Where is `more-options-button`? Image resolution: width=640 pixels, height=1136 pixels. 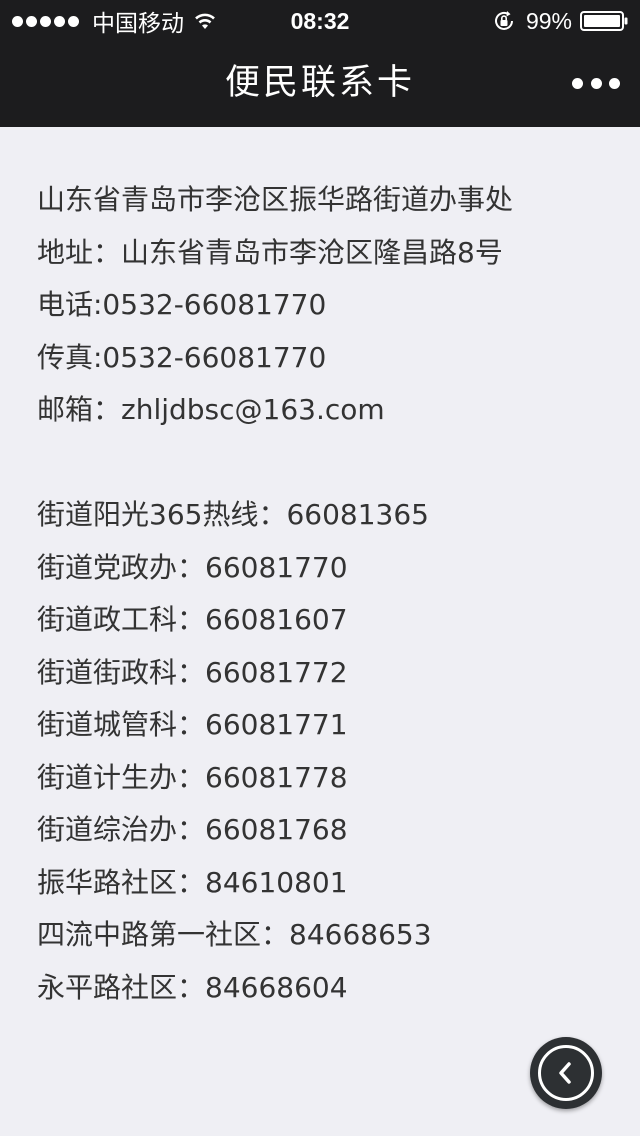
more-options-button is located at coordinates (596, 83).